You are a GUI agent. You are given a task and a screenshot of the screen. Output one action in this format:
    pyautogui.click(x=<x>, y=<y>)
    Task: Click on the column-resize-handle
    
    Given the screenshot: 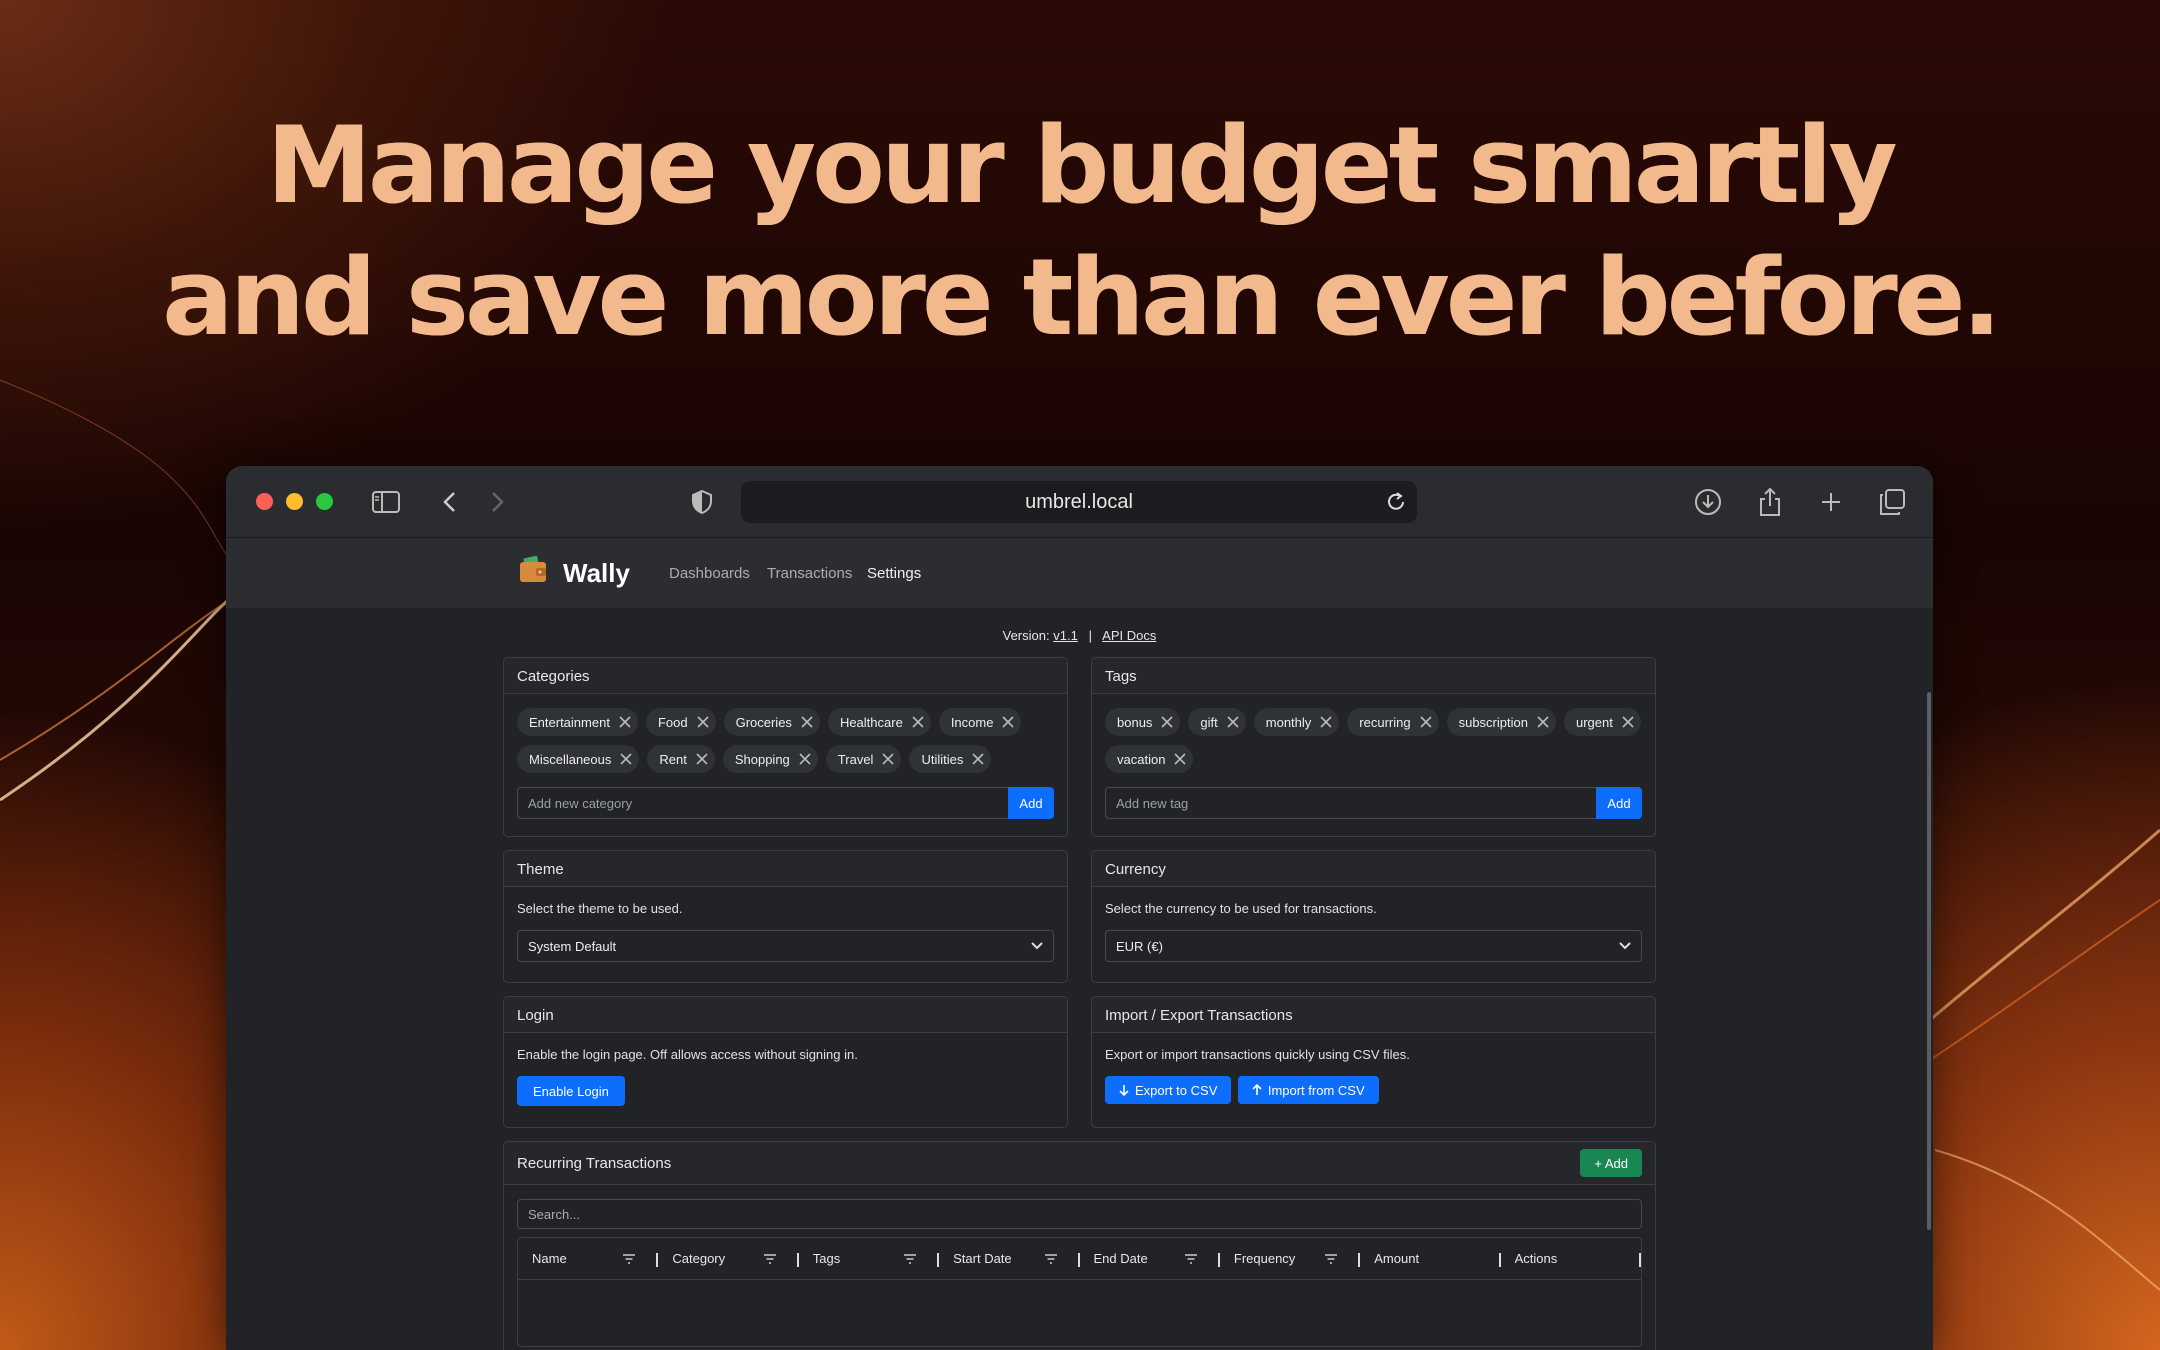 What is the action you would take?
    pyautogui.click(x=1640, y=1260)
    